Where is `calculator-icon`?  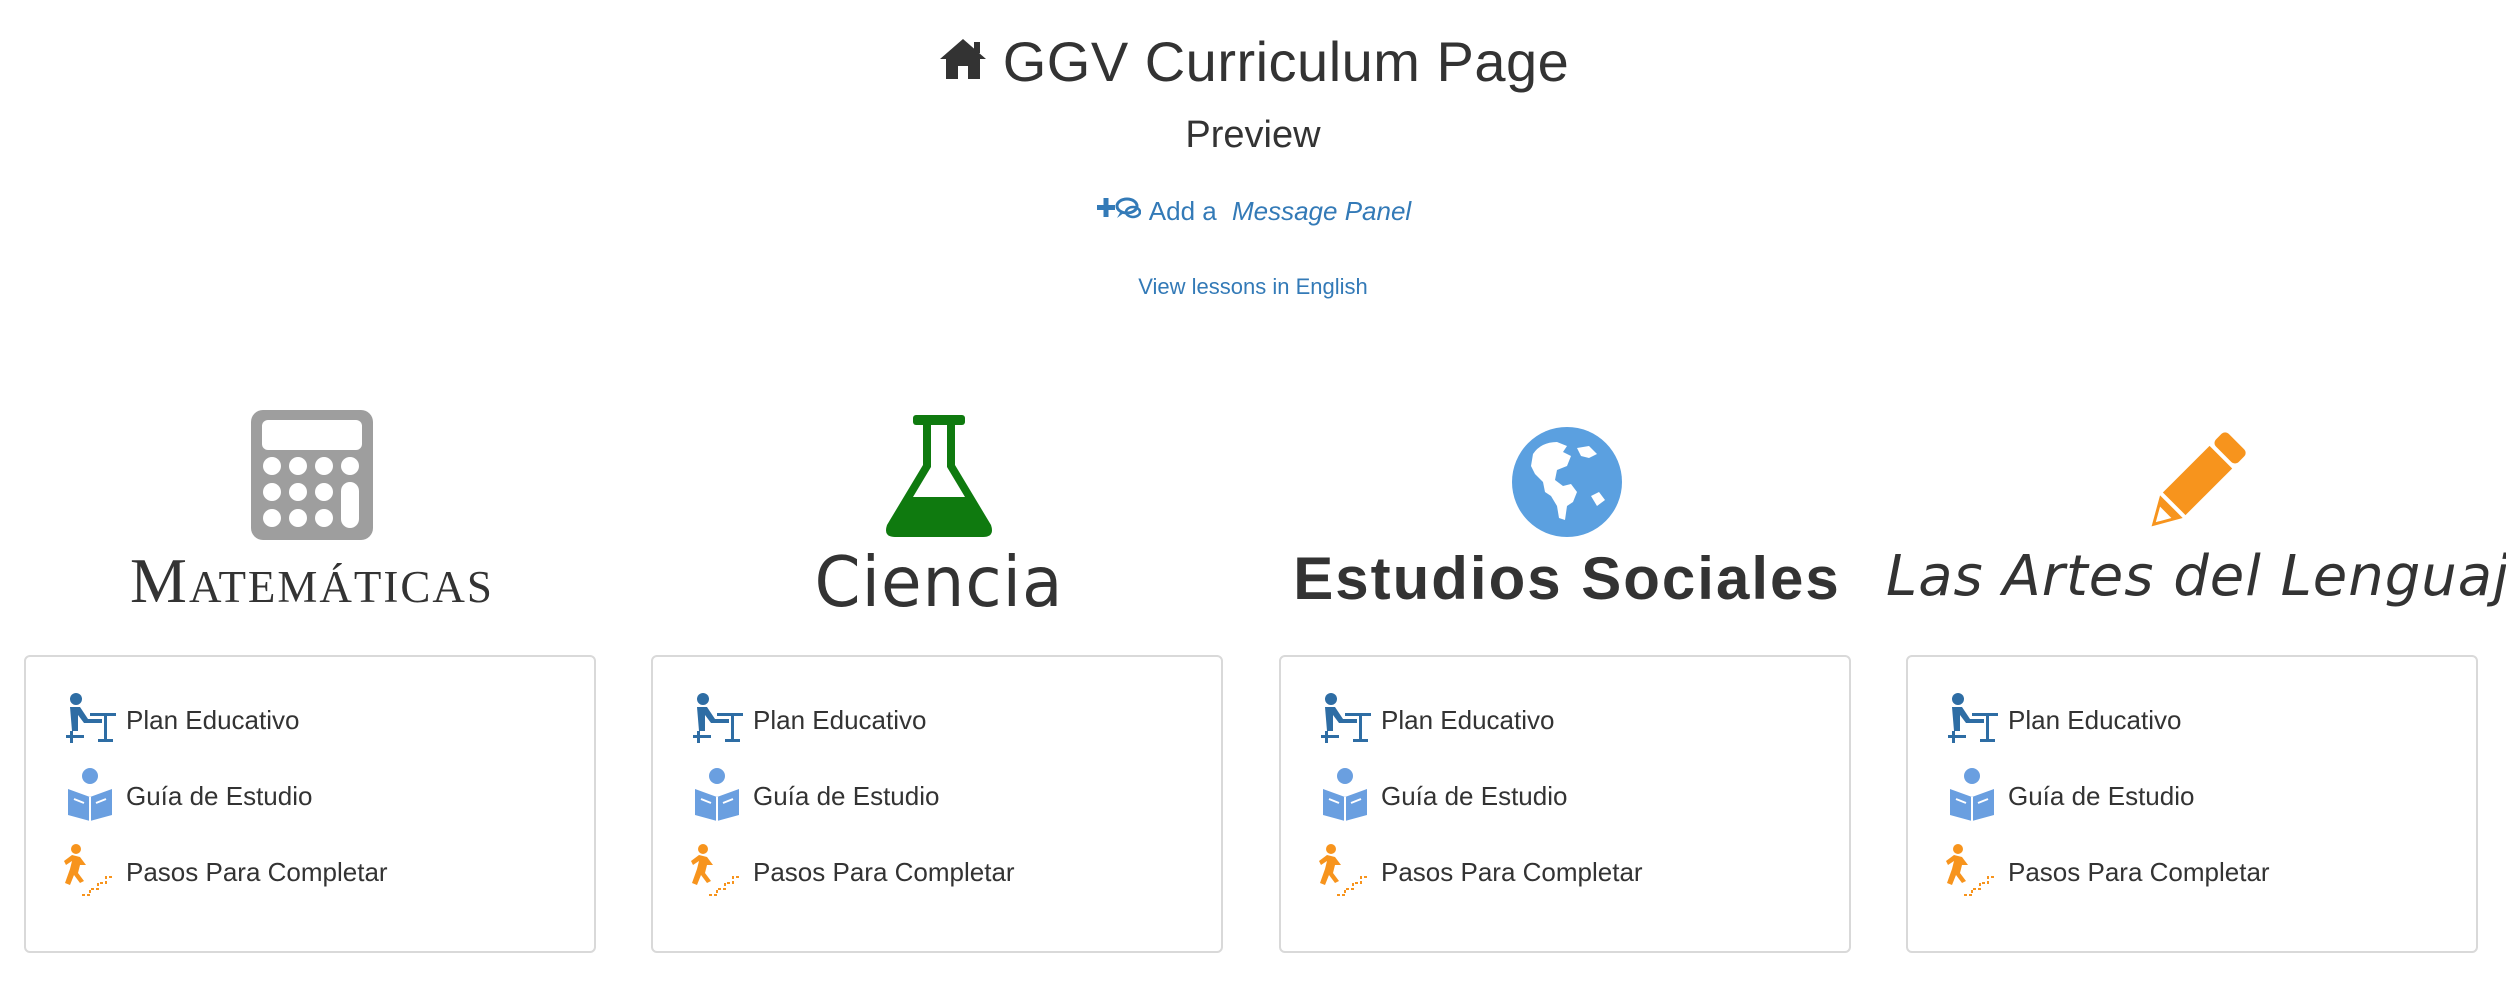
calculator-icon is located at coordinates (312, 480).